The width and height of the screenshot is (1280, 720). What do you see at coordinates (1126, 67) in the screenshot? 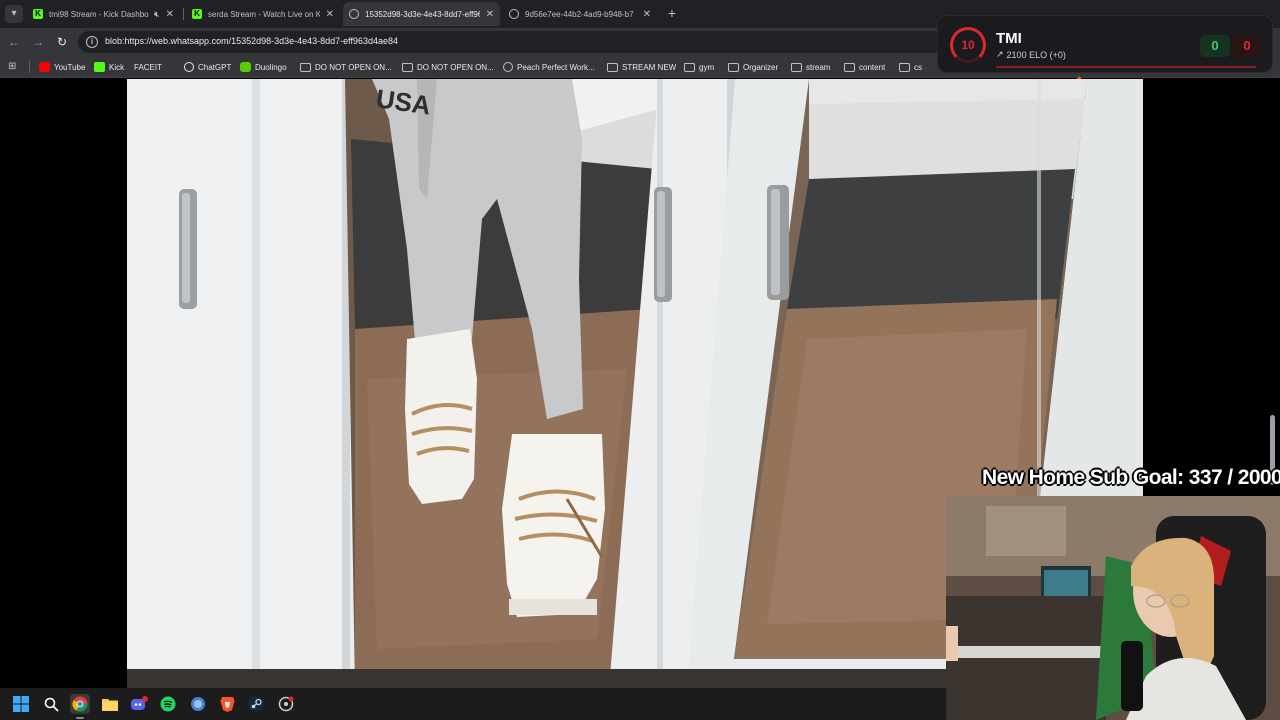
I see `faceit-progress-bar` at bounding box center [1126, 67].